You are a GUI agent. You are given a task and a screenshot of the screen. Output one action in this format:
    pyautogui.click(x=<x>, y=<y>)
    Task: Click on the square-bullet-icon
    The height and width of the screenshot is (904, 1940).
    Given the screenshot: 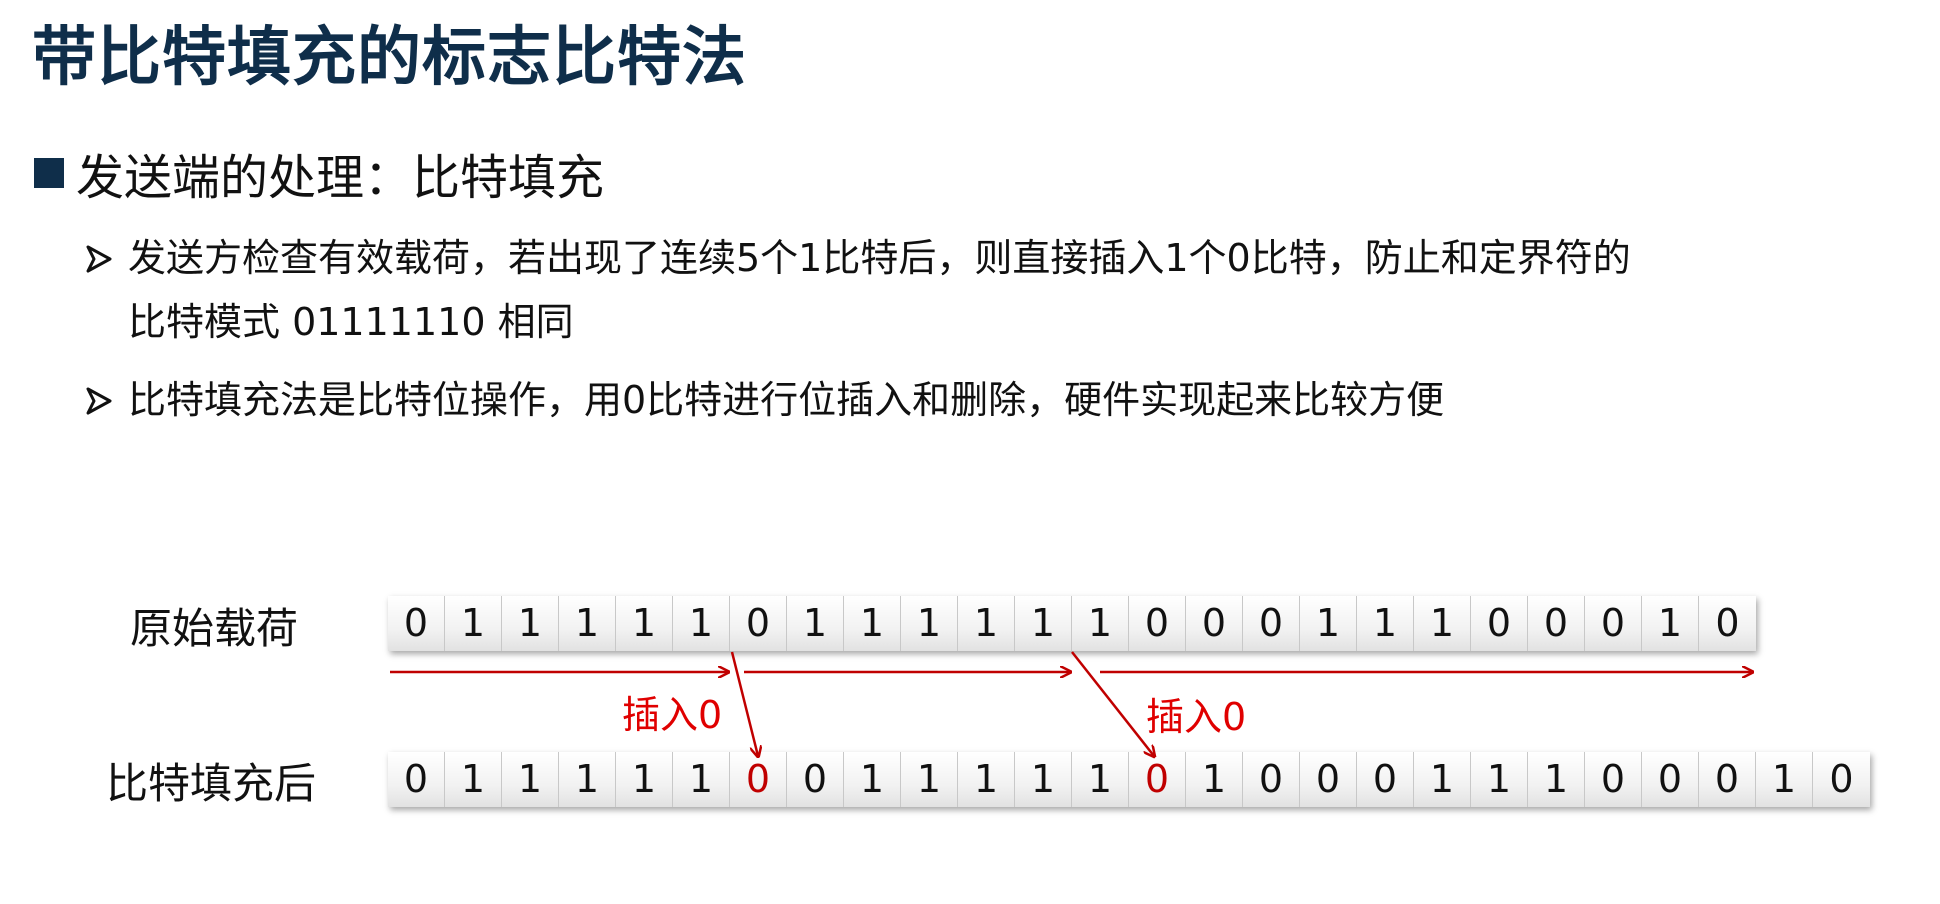 What is the action you would take?
    pyautogui.click(x=49, y=173)
    